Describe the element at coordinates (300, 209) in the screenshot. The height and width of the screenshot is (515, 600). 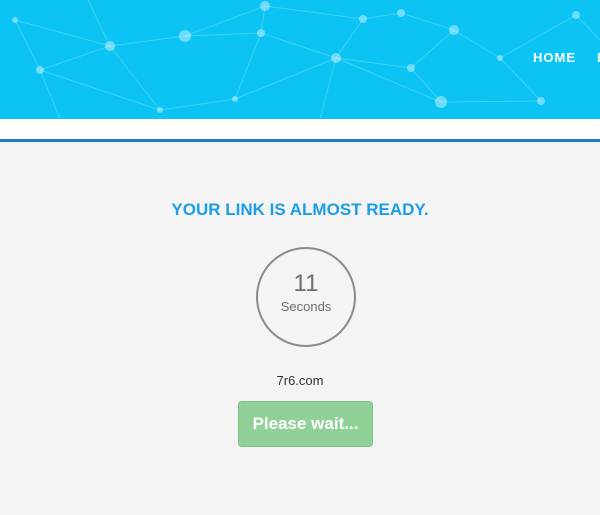
I see `page-title: YOUR LINK IS ALMOST READY.` at that location.